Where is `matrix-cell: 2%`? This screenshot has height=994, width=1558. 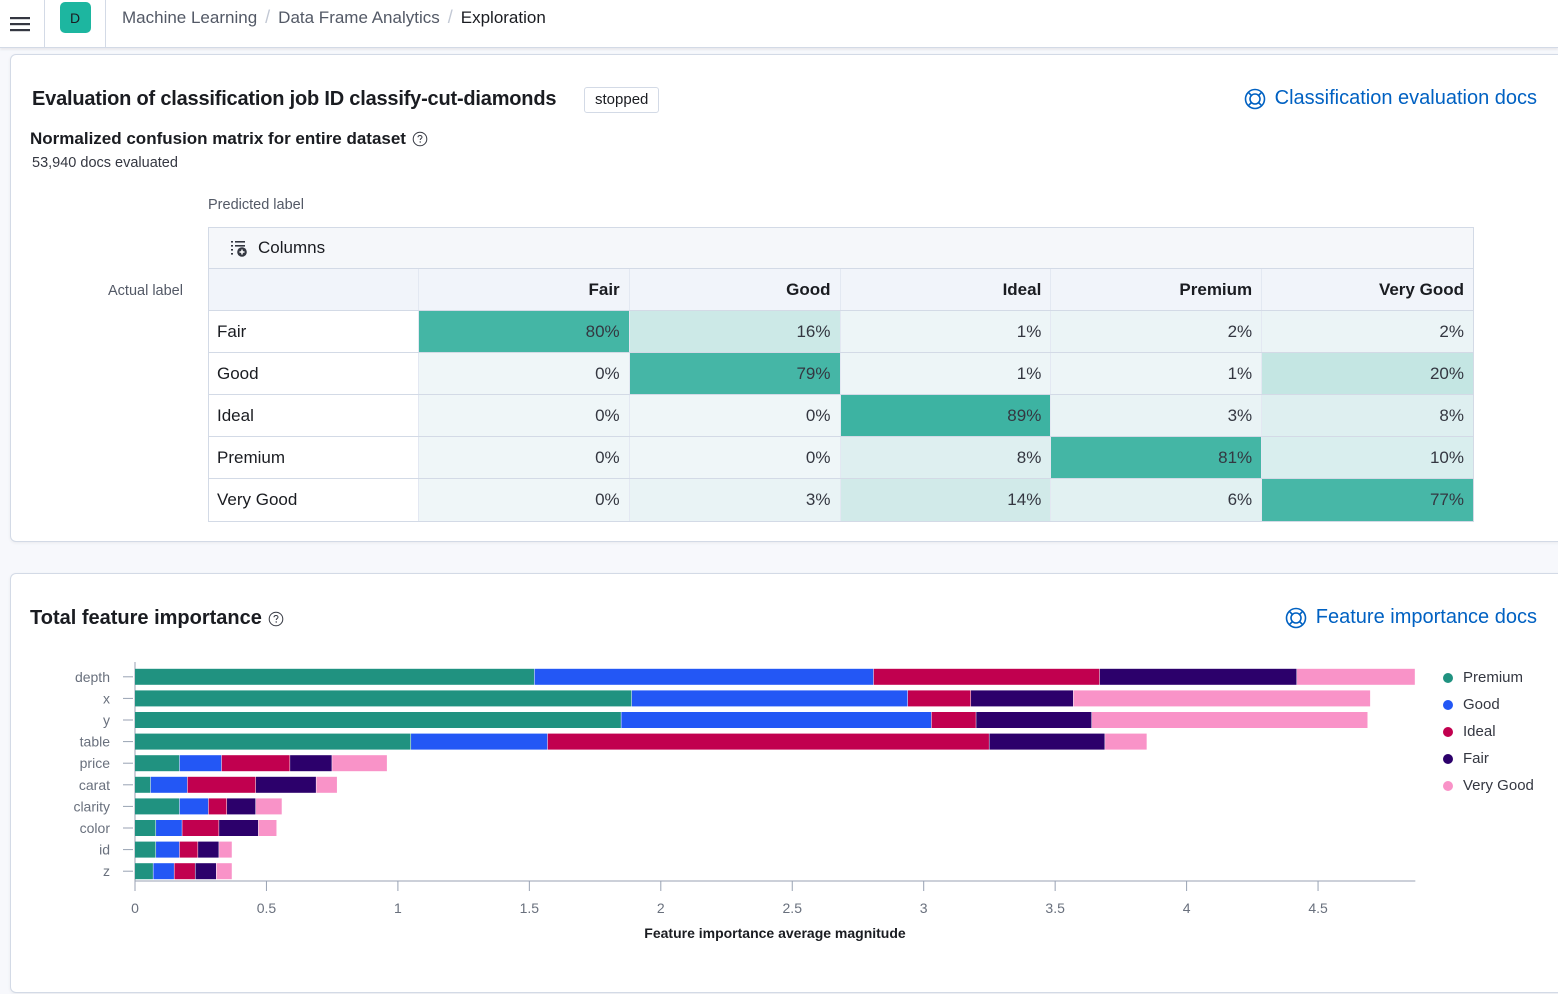
matrix-cell: 2% is located at coordinates (1157, 331).